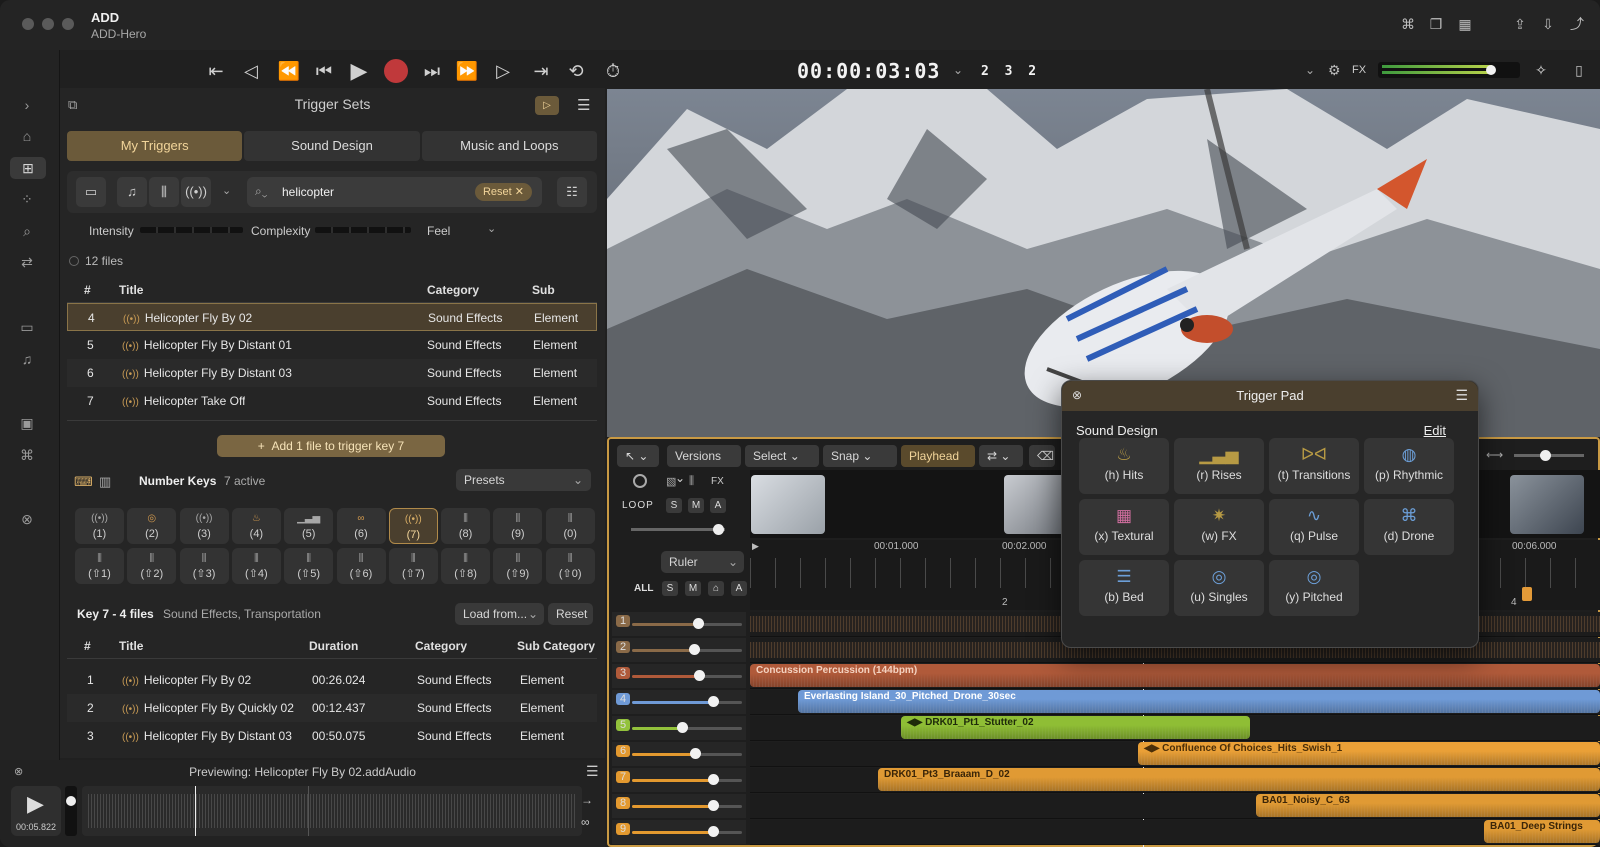  What do you see at coordinates (251, 71) in the screenshot?
I see `previous-marker-button: ◁` at bounding box center [251, 71].